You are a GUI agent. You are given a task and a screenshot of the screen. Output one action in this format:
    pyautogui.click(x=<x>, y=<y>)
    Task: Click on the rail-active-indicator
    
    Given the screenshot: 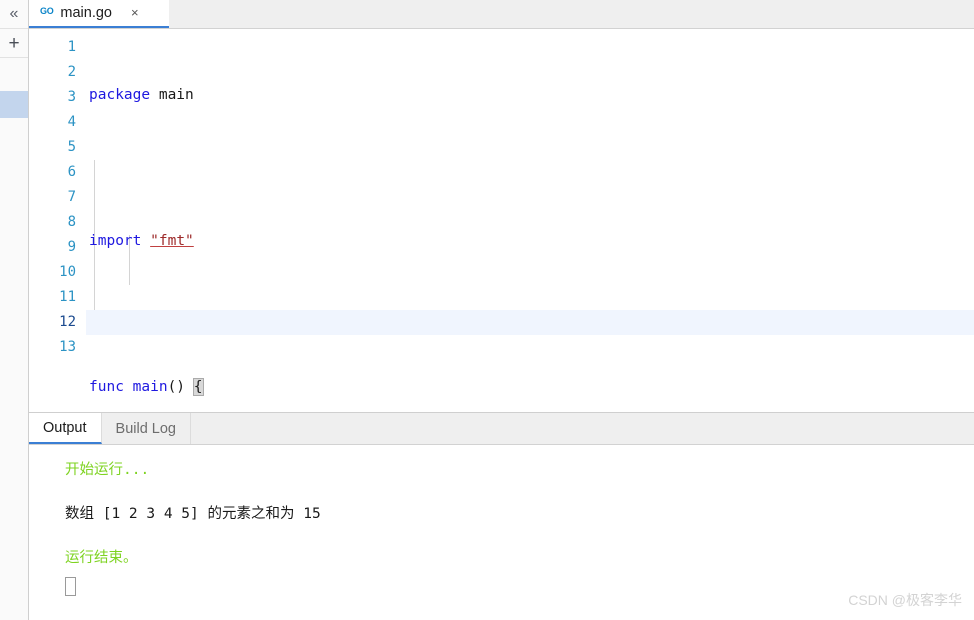 What is the action you would take?
    pyautogui.click(x=14, y=104)
    